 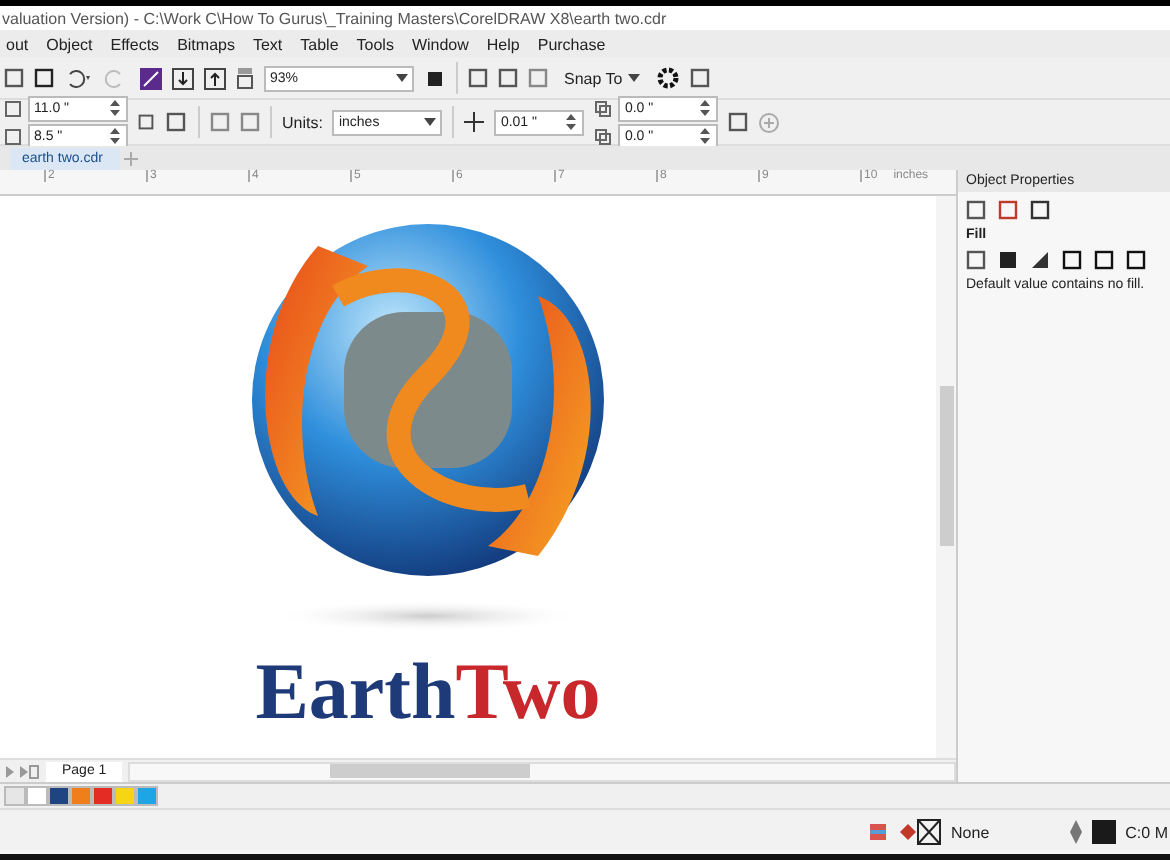 What do you see at coordinates (1040, 260) in the screenshot?
I see `gradient-fill-icon` at bounding box center [1040, 260].